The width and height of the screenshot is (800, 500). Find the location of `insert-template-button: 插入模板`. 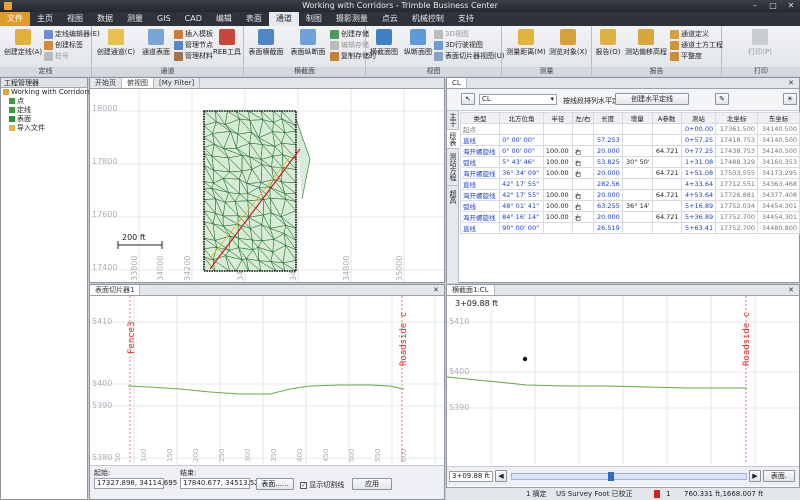

insert-template-button: 插入模板 is located at coordinates (193, 34).